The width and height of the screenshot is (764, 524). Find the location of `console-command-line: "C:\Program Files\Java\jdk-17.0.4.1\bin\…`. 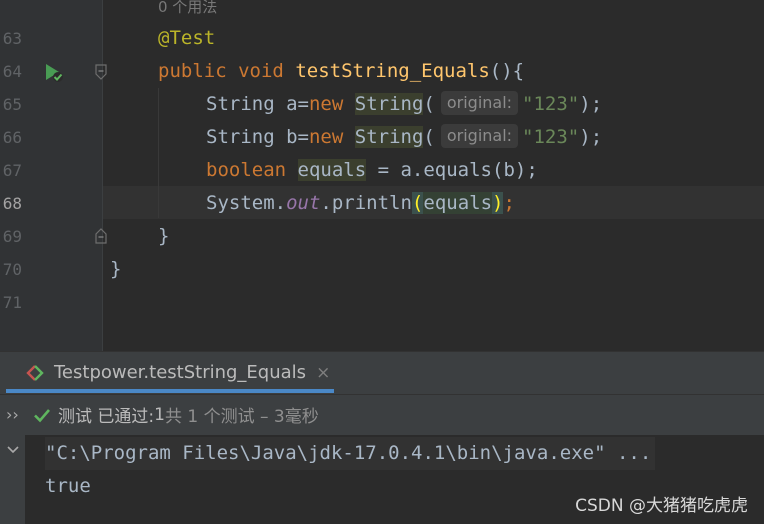

console-command-line: "C:\Program Files\Java\jdk-17.0.4.1\bin\… is located at coordinates (350, 453).